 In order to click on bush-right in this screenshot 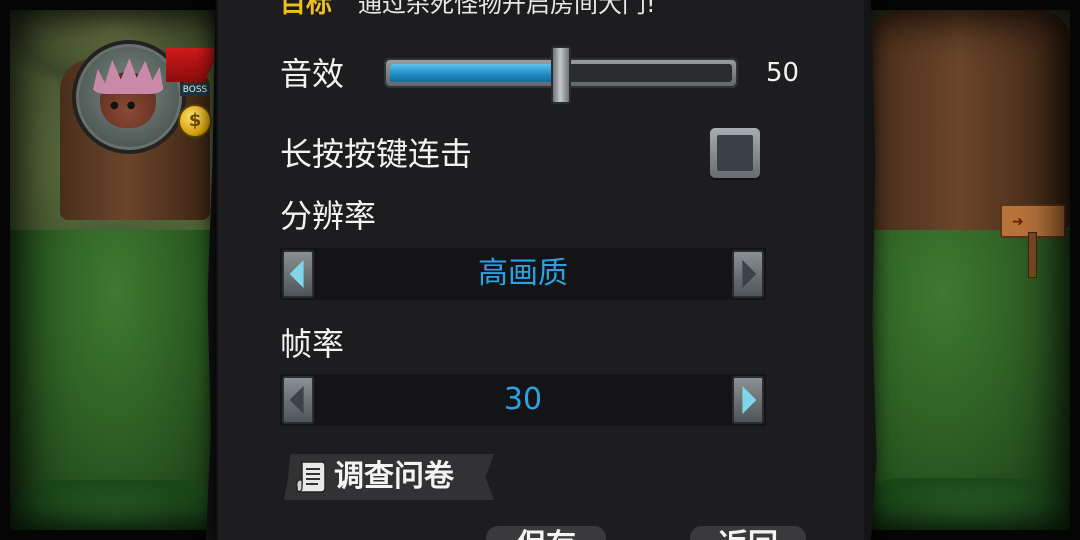, I will do `click(965, 508)`.